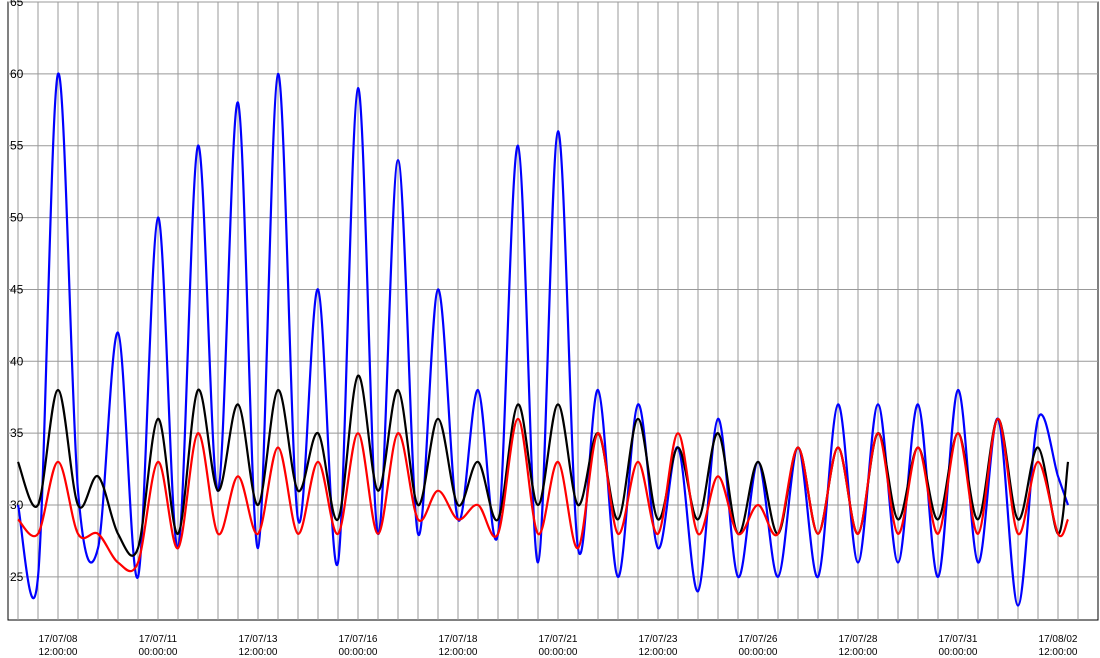  Describe the element at coordinates (1058, 639) in the screenshot. I see `x-tick-date: 17/08/02` at that location.